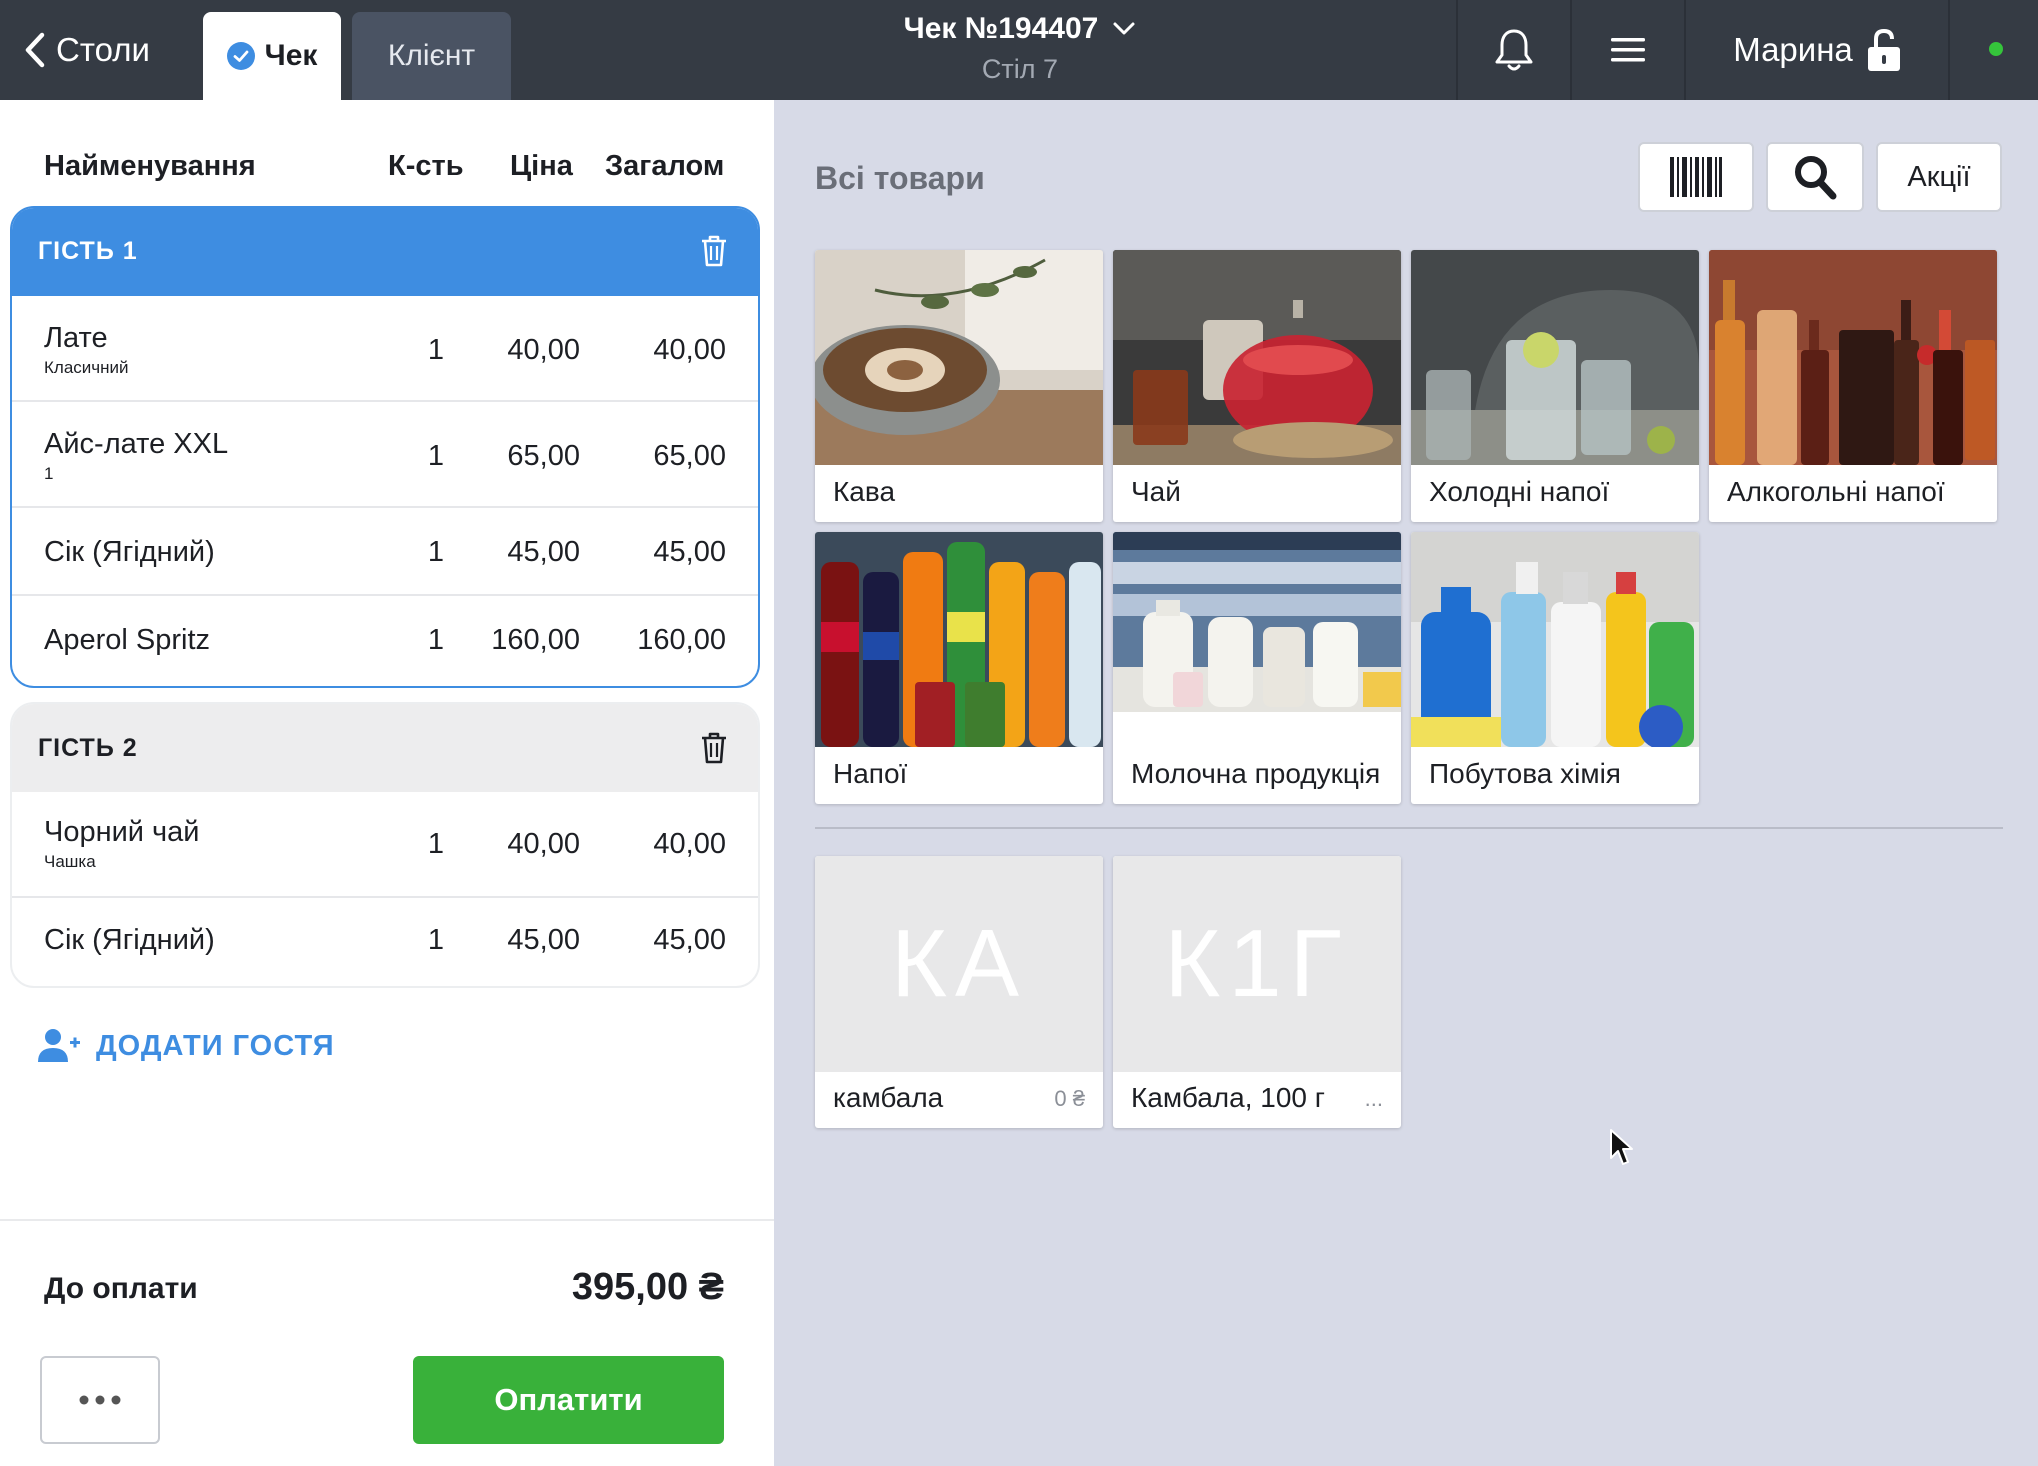  What do you see at coordinates (543, 456) in the screenshot?
I see `item-price: 65,00` at bounding box center [543, 456].